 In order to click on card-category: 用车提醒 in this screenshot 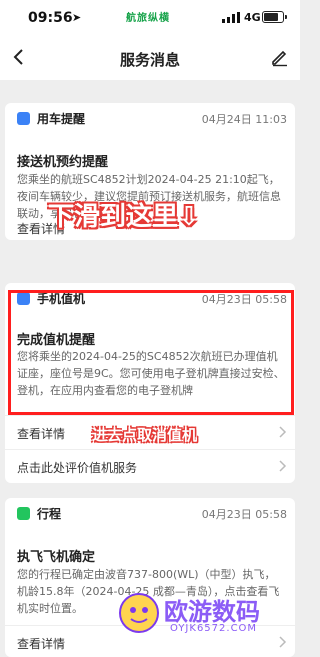, I will do `click(61, 119)`.